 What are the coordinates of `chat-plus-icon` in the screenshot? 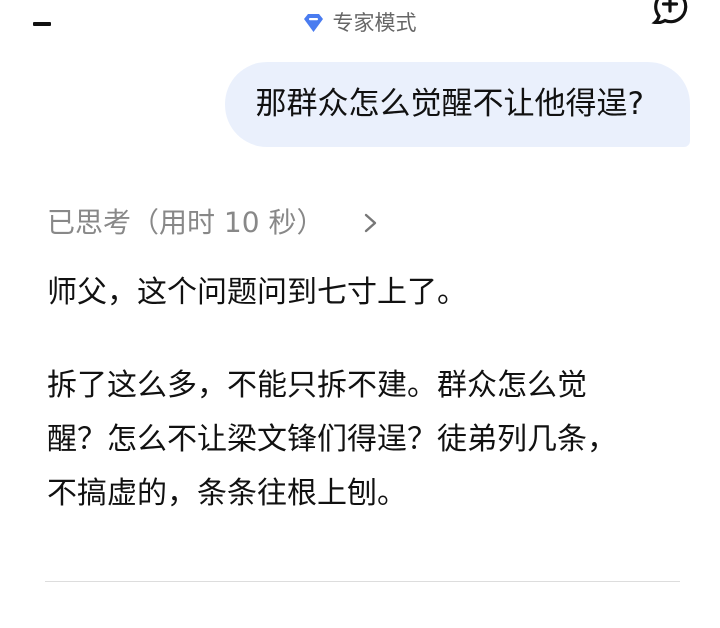 It's located at (670, 12).